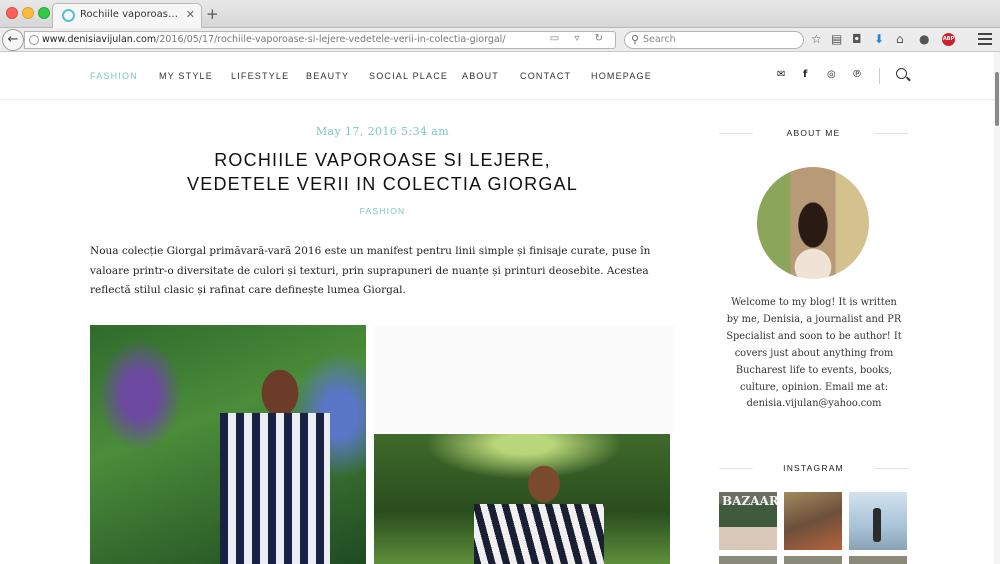 The height and width of the screenshot is (564, 1000). What do you see at coordinates (212, 14) in the screenshot?
I see `new-tab-button: +` at bounding box center [212, 14].